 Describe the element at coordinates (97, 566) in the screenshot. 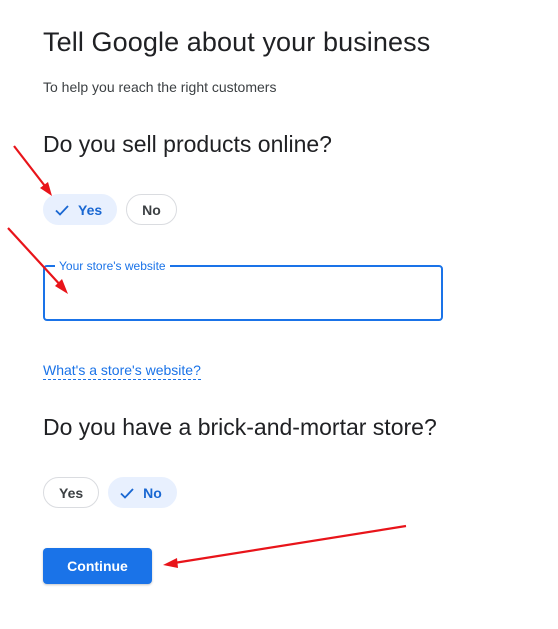

I see `continue-button: Continue` at that location.